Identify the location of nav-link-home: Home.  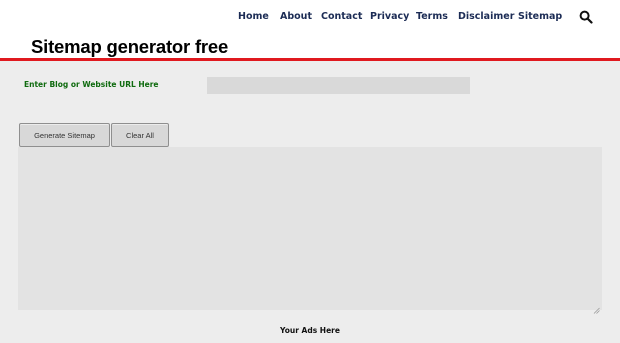
(253, 16).